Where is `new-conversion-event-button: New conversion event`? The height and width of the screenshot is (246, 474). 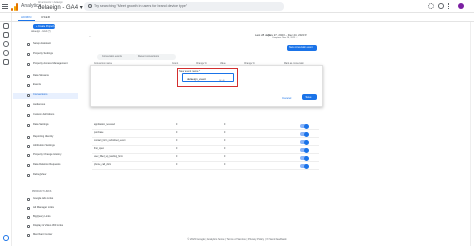
new-conversion-event-button: New conversion event is located at coordinates (302, 48).